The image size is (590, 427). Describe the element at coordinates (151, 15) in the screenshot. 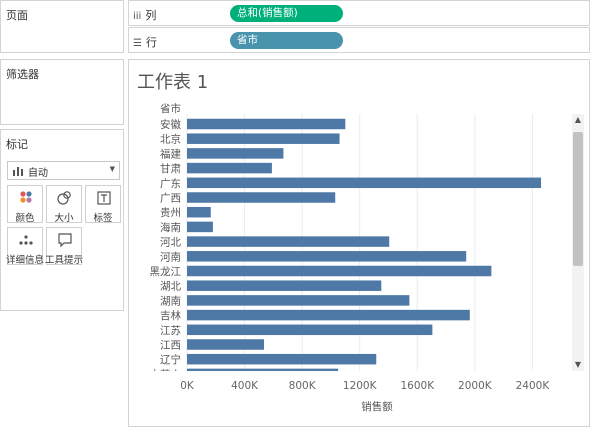

I see `columns-label: 列` at that location.